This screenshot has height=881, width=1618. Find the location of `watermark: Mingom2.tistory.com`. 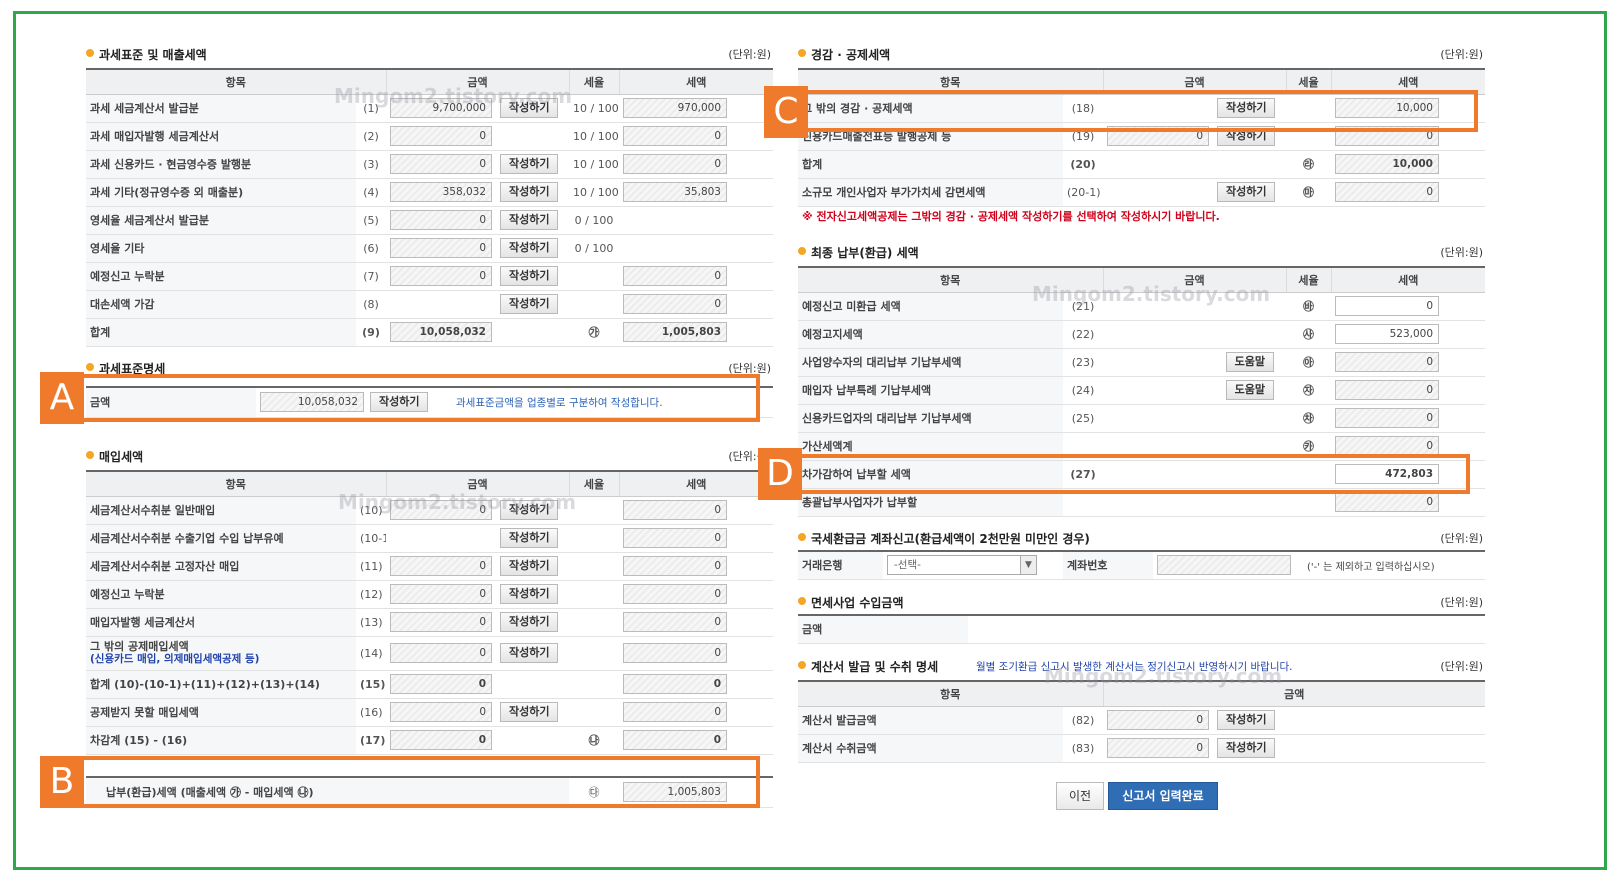

watermark: Mingom2.tistory.com is located at coordinates (453, 96).